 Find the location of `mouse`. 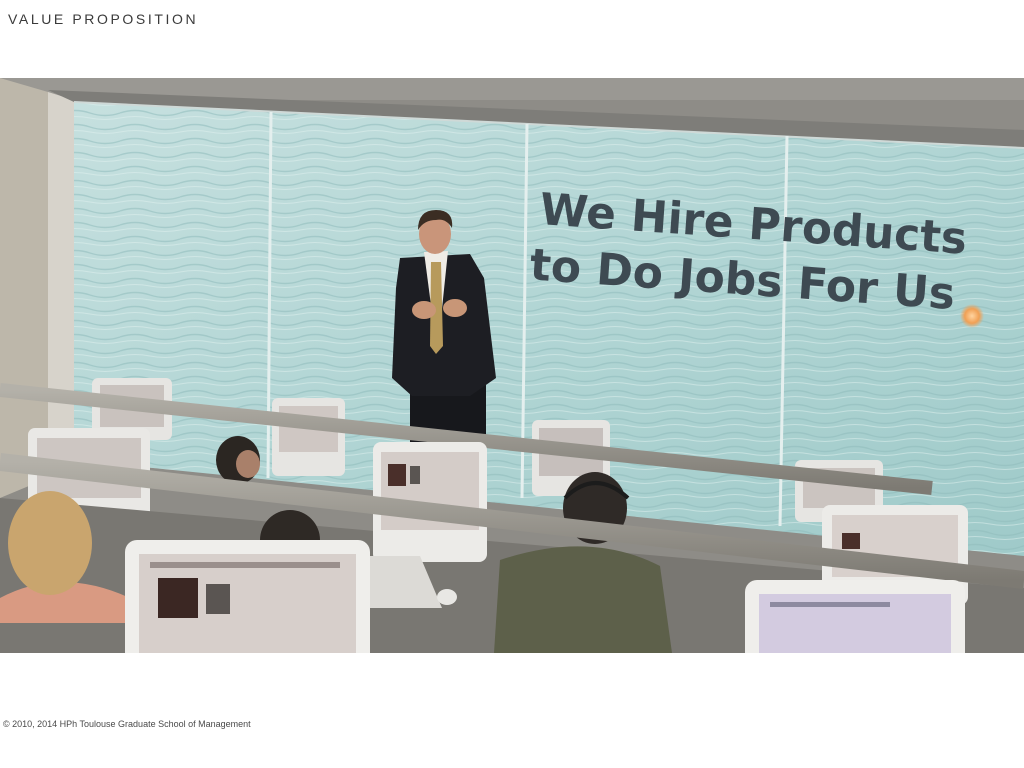

mouse is located at coordinates (447, 597).